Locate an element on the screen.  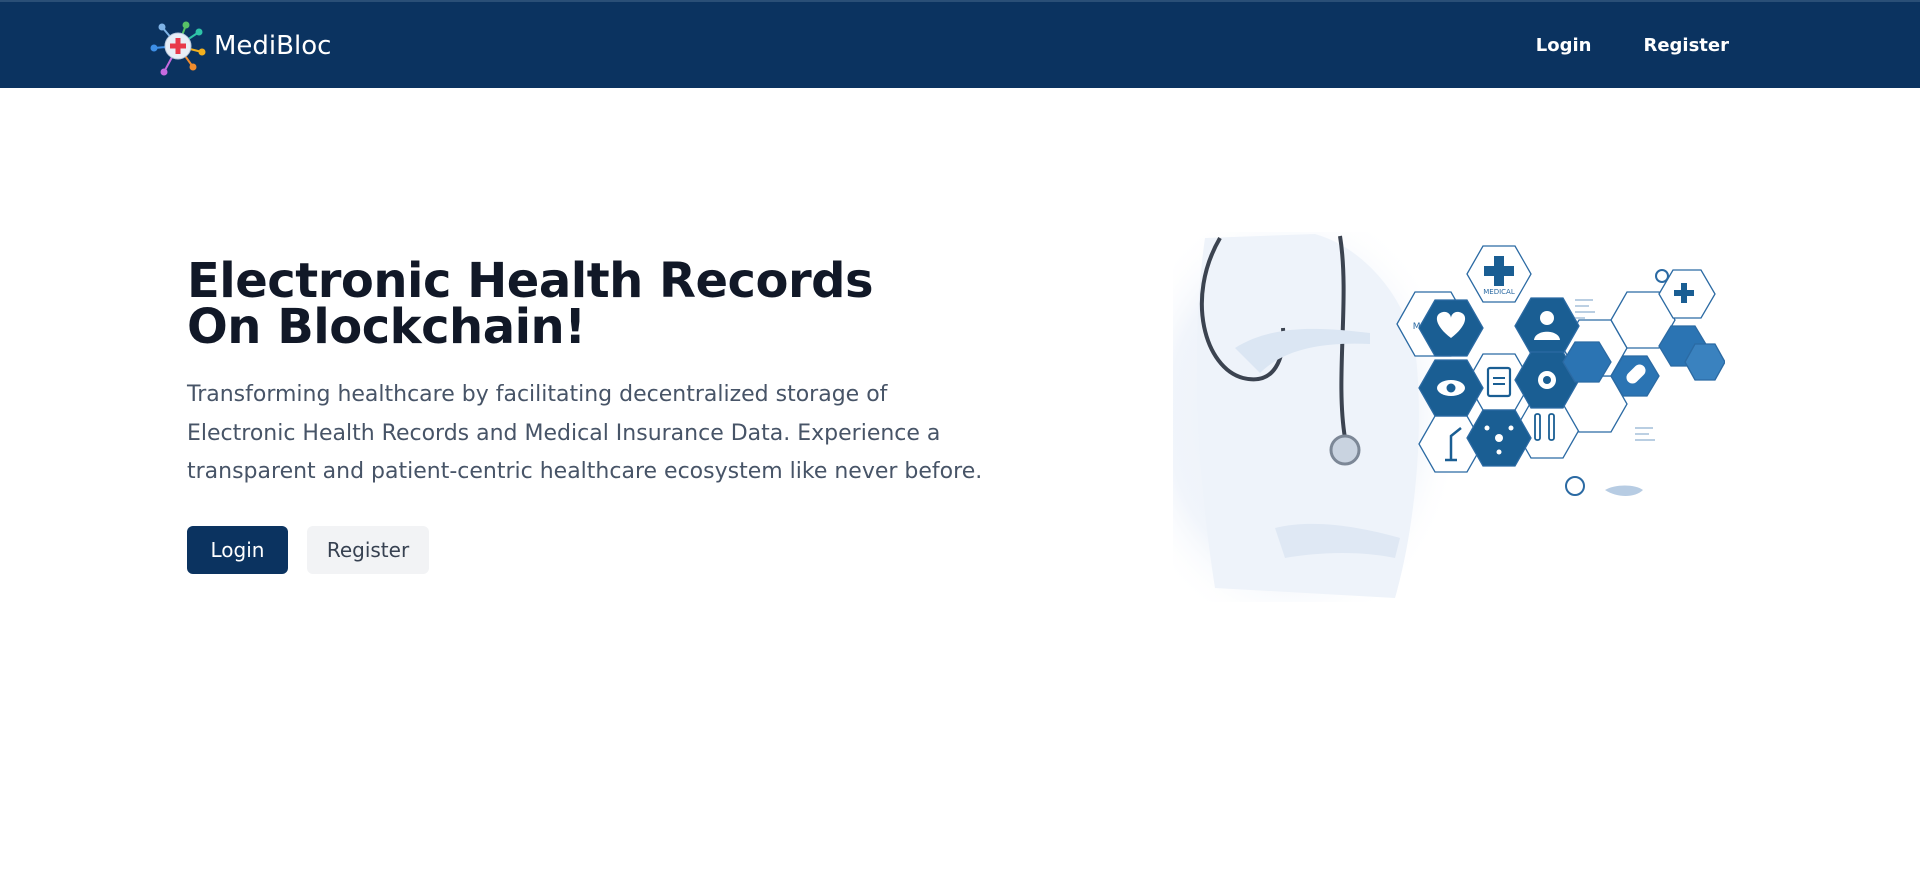
medical-network-cross-icon is located at coordinates (178, 48).